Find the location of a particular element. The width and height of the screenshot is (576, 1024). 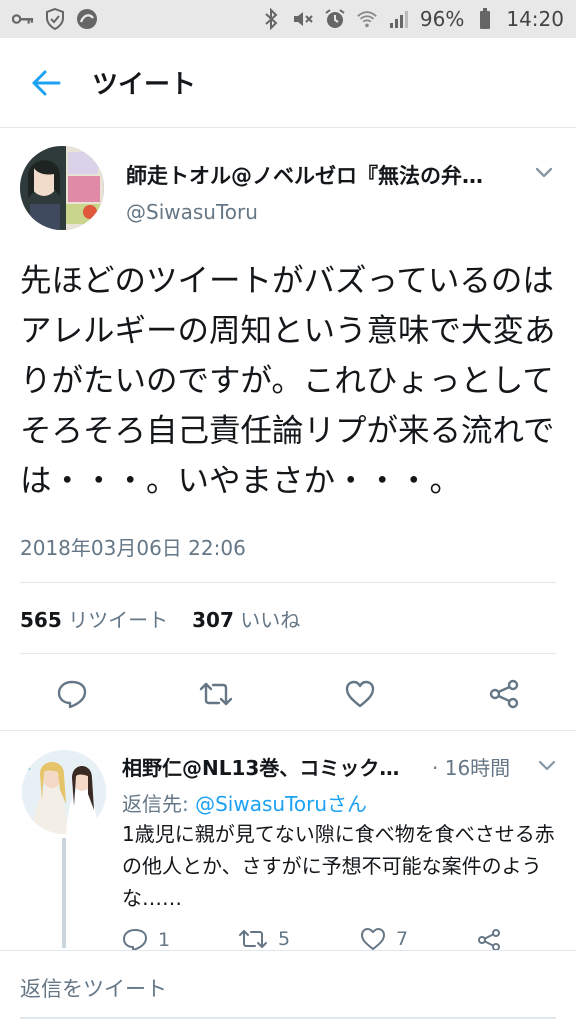

avatar is located at coordinates (62, 188).